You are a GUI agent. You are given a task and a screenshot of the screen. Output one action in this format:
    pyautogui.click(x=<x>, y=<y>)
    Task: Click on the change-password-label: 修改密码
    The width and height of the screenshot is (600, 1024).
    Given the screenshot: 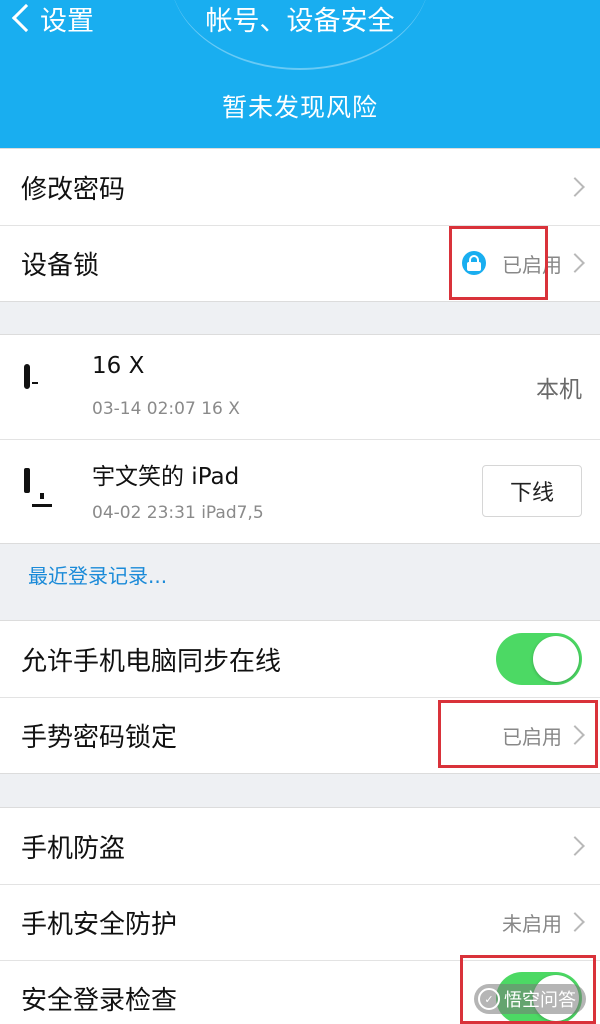 What is the action you would take?
    pyautogui.click(x=73, y=189)
    